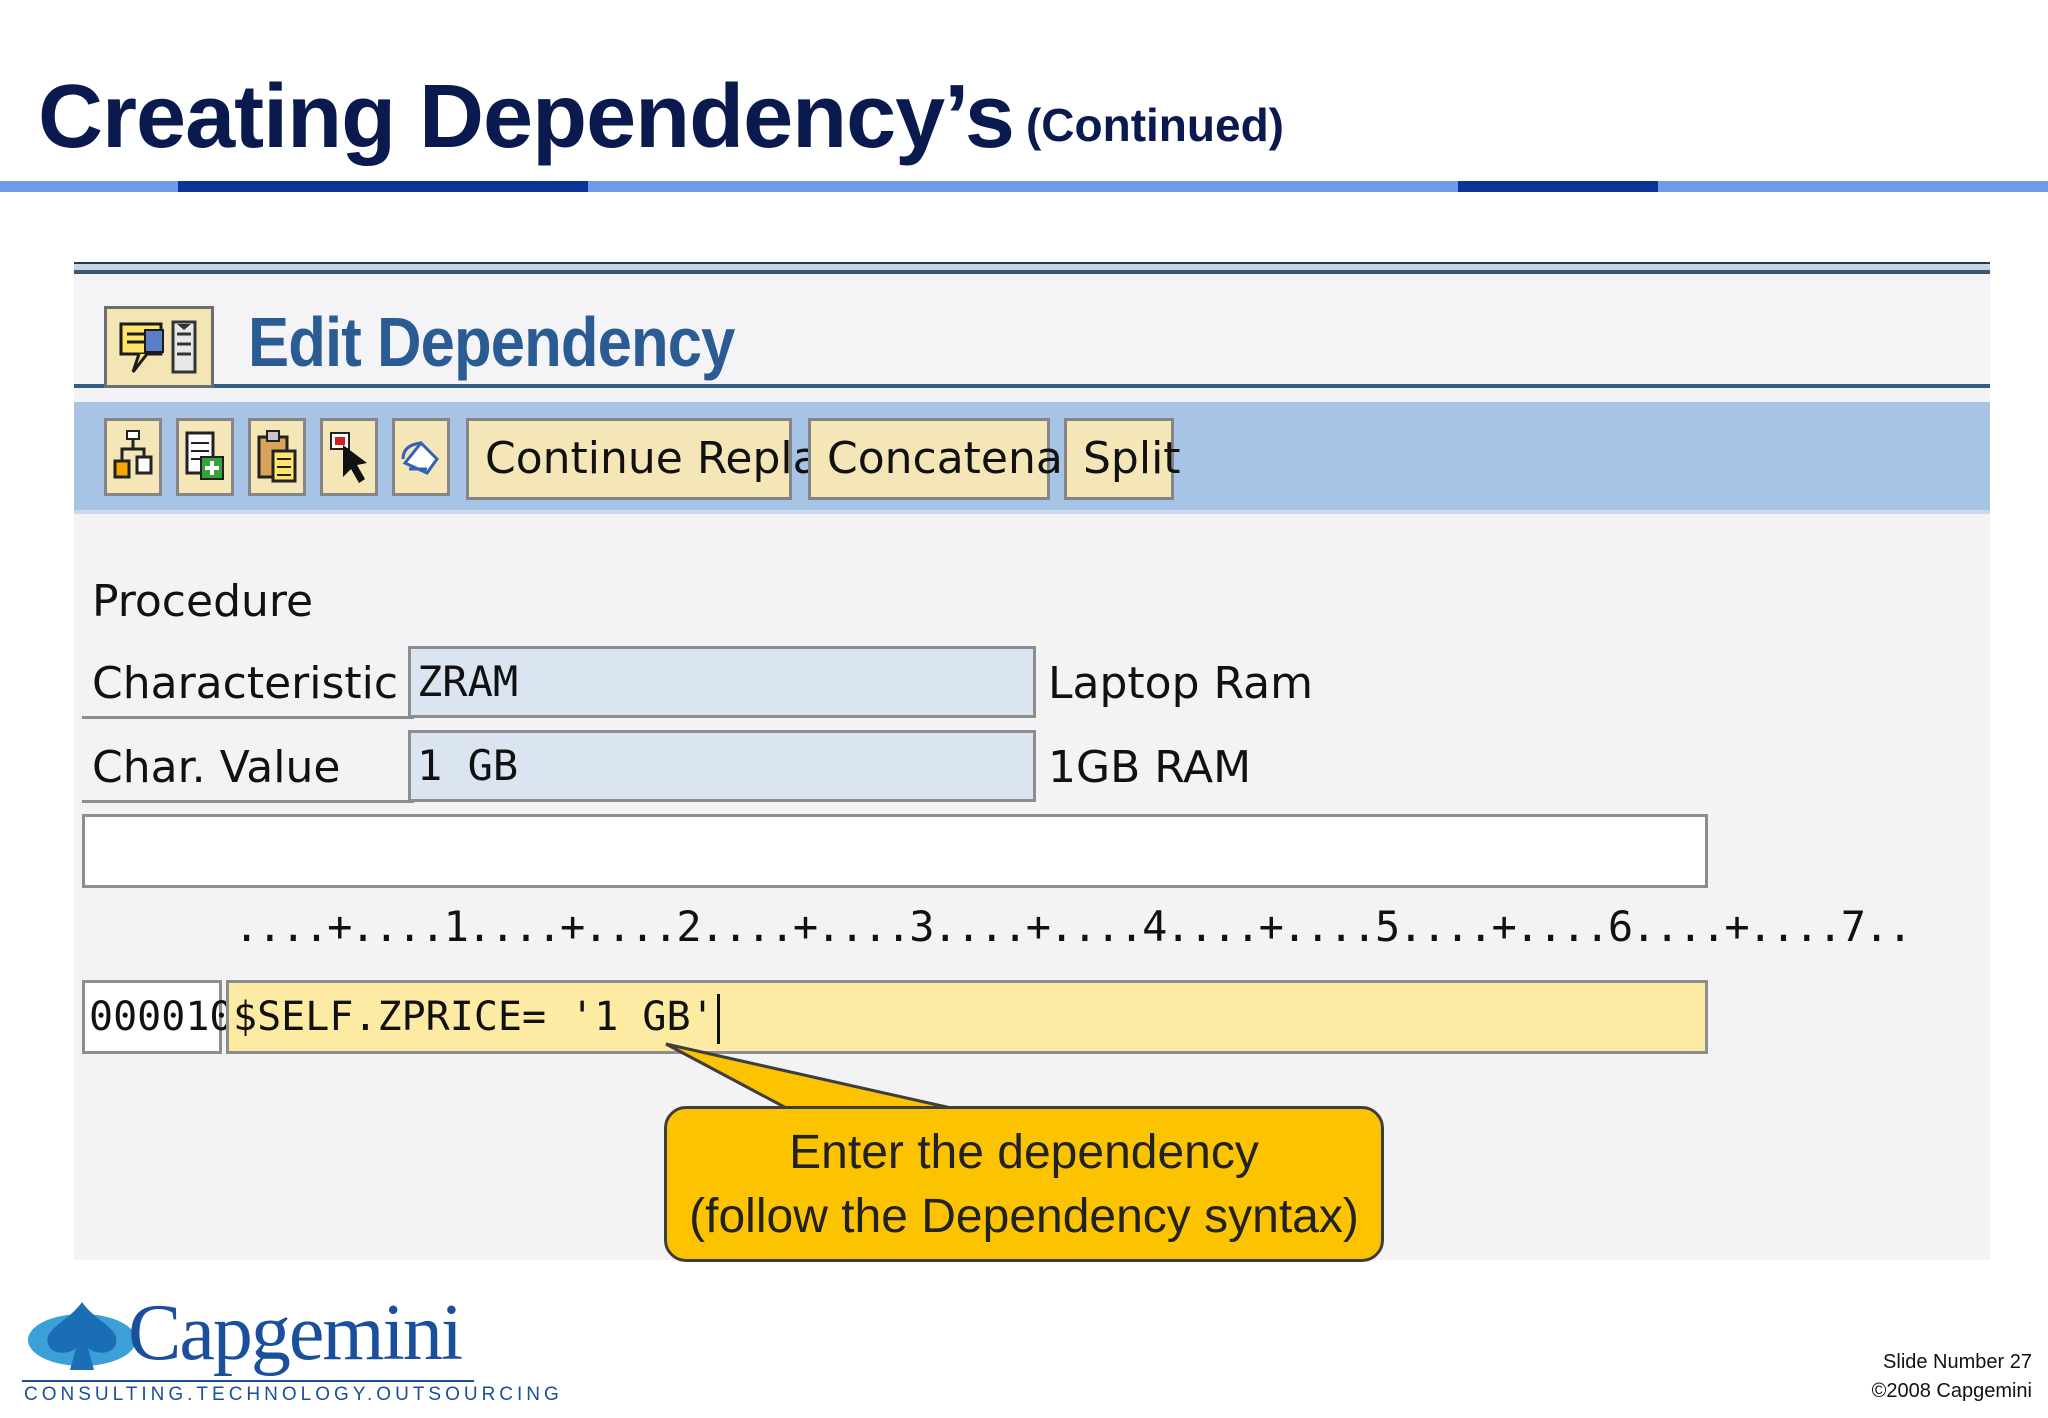  I want to click on logo-divider, so click(248, 1381).